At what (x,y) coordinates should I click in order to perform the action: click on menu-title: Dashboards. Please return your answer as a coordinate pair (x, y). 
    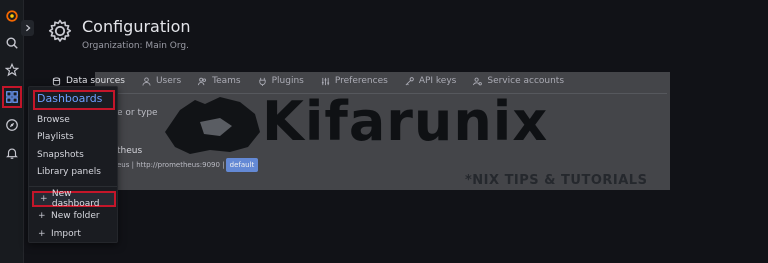
    Looking at the image, I should click on (69, 98).